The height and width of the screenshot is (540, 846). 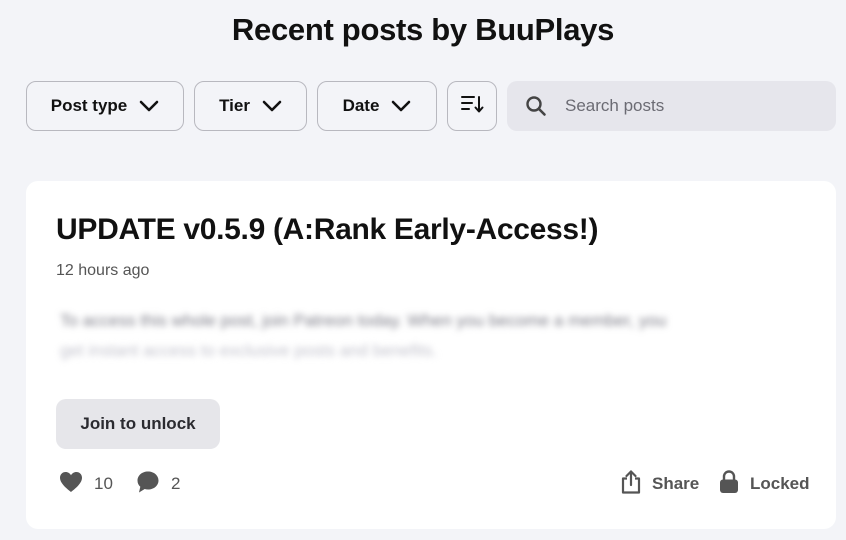 I want to click on comment-count: 2, so click(x=176, y=483).